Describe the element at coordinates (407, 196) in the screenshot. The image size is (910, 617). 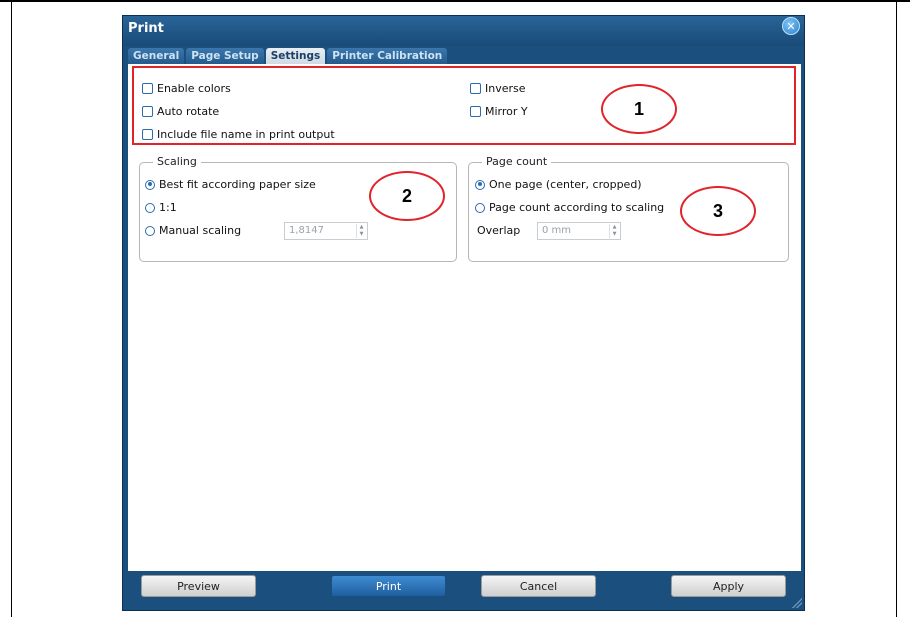
I see `callout-2: 2` at that location.